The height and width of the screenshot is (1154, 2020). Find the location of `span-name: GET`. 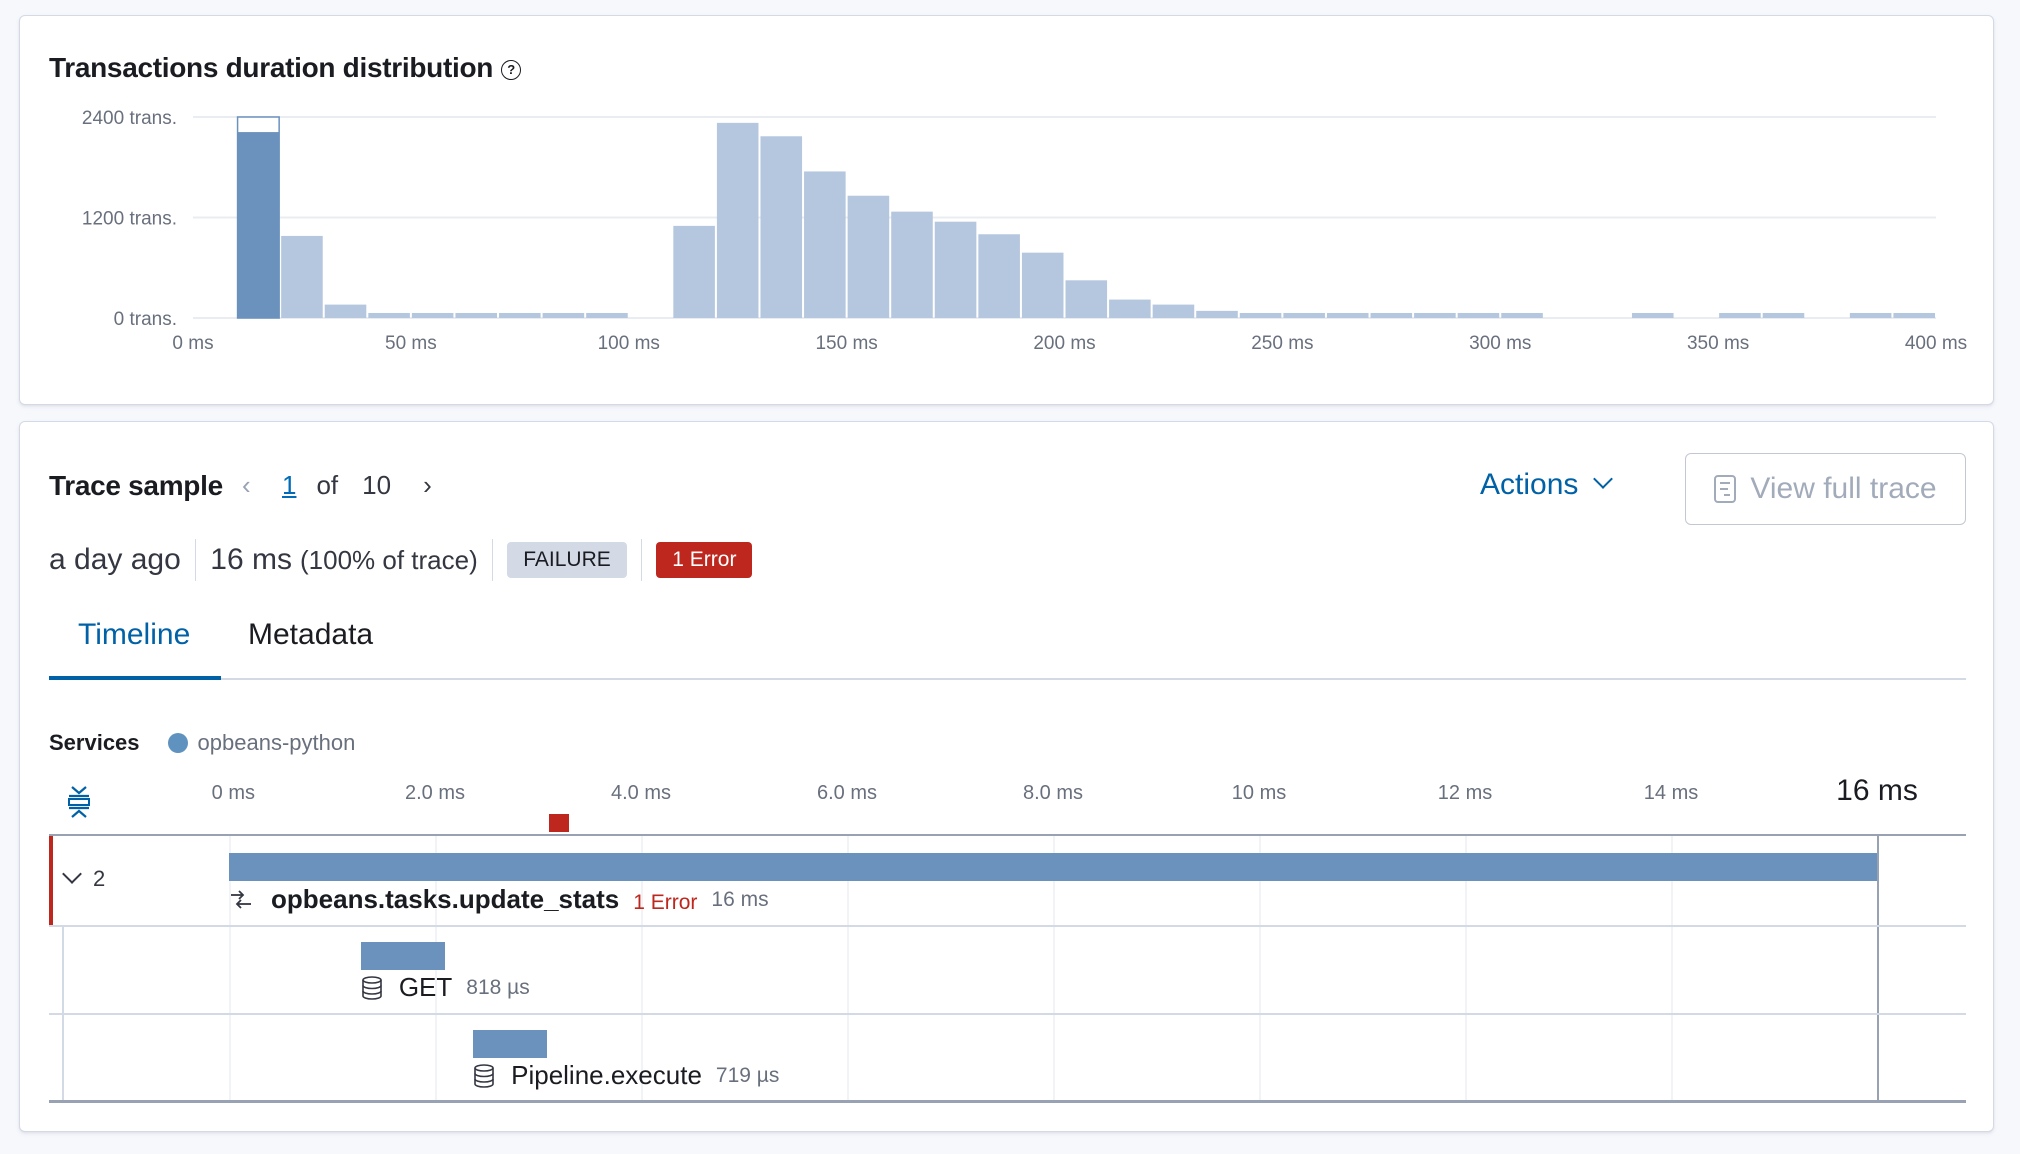

span-name: GET is located at coordinates (425, 987).